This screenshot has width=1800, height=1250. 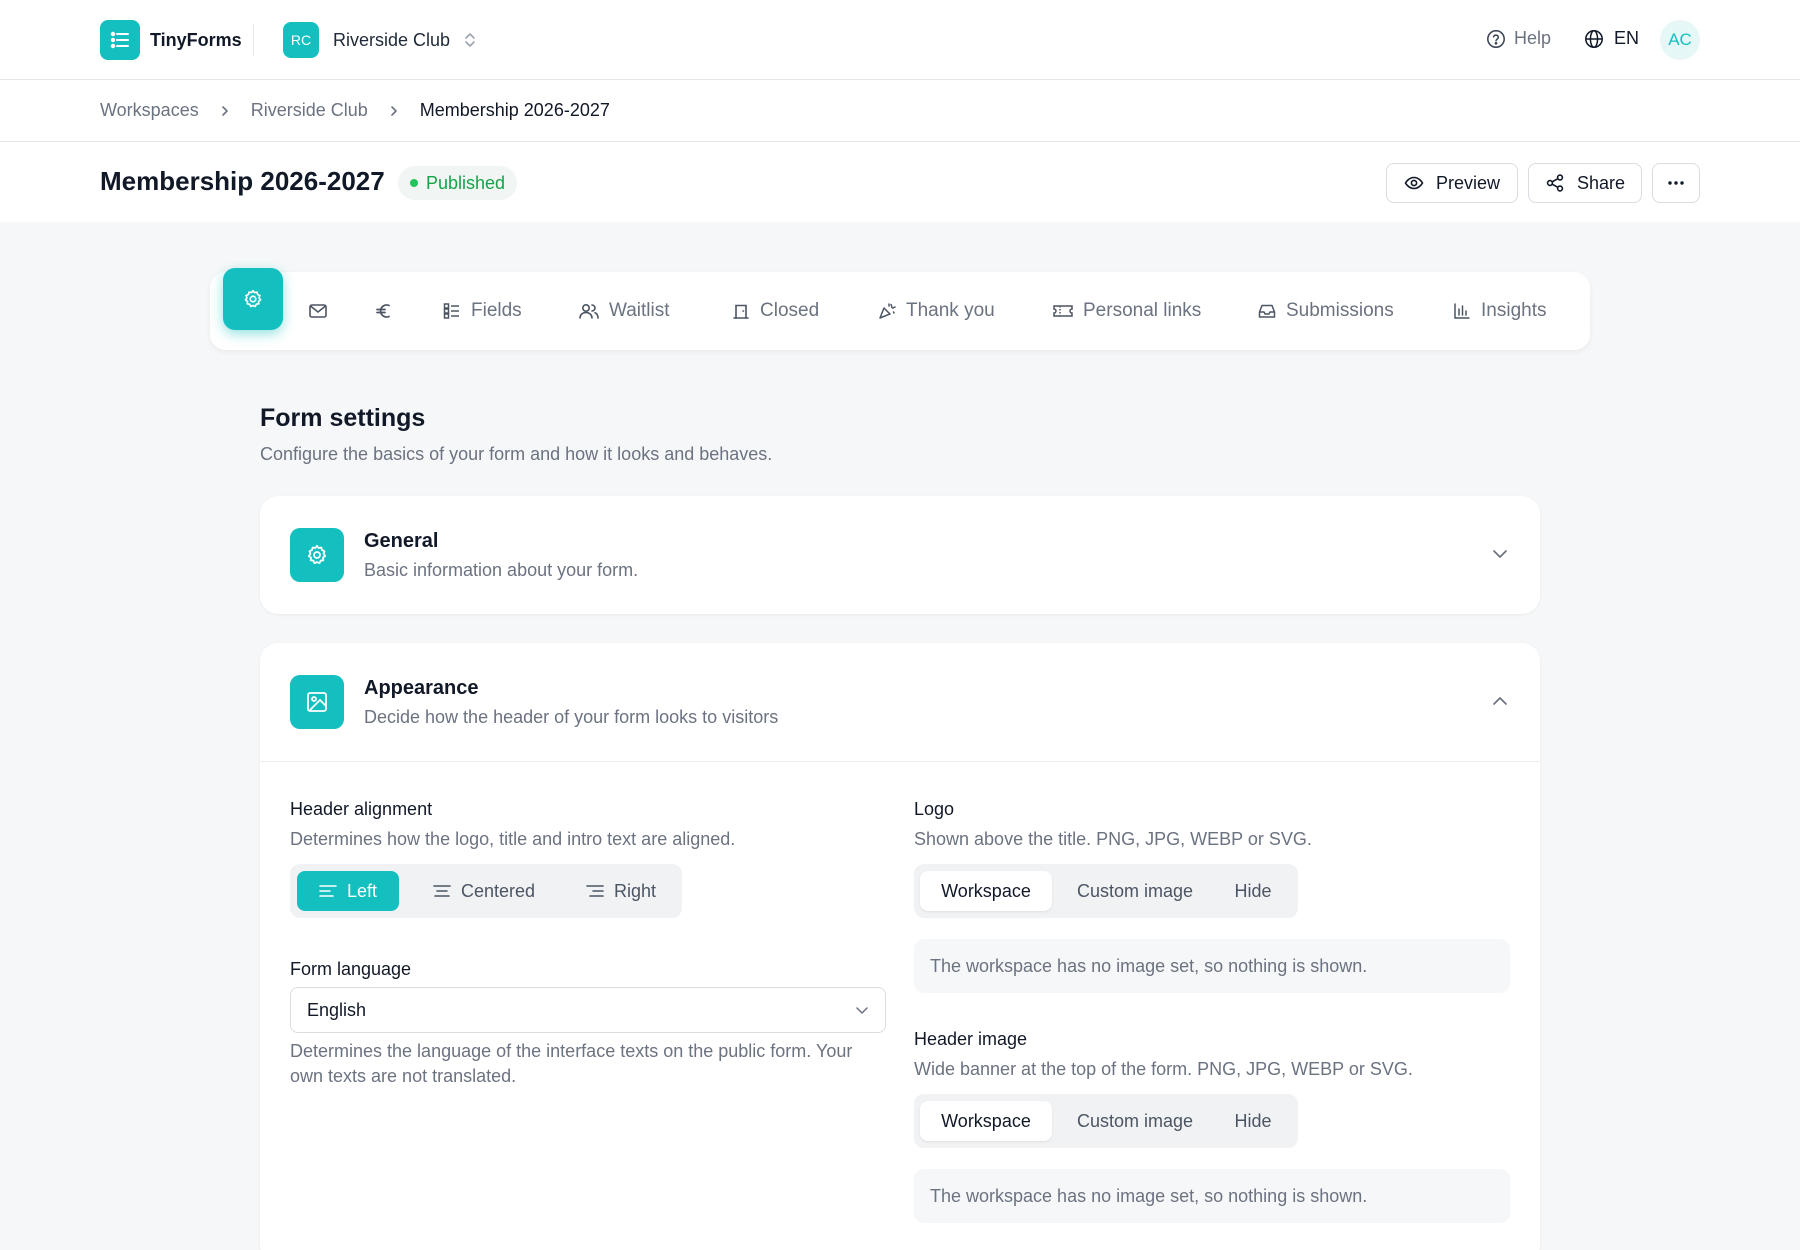 I want to click on status-label: Published, so click(x=466, y=182).